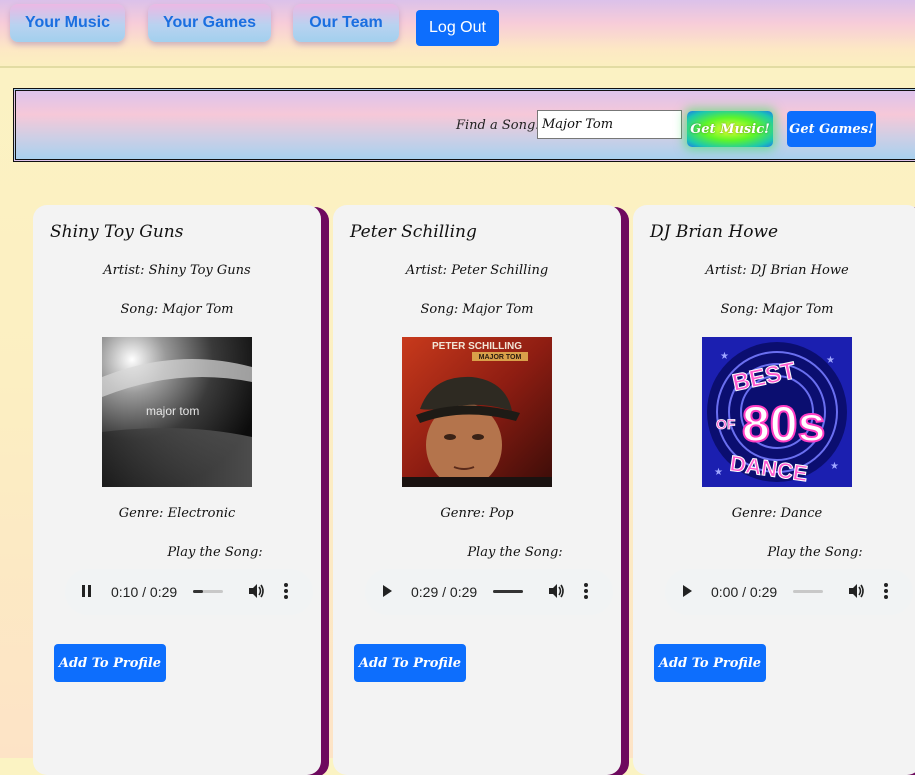 This screenshot has height=775, width=915. I want to click on album-cover-image: major tom, so click(177, 412).